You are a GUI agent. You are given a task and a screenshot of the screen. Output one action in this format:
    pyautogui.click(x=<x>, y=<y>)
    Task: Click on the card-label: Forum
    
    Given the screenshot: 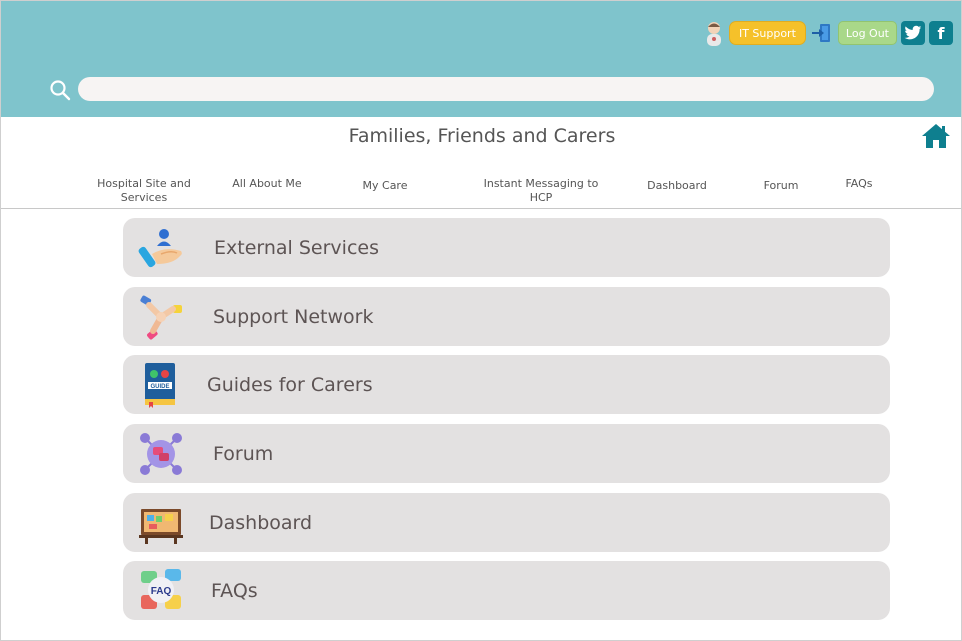 What is the action you would take?
    pyautogui.click(x=243, y=453)
    